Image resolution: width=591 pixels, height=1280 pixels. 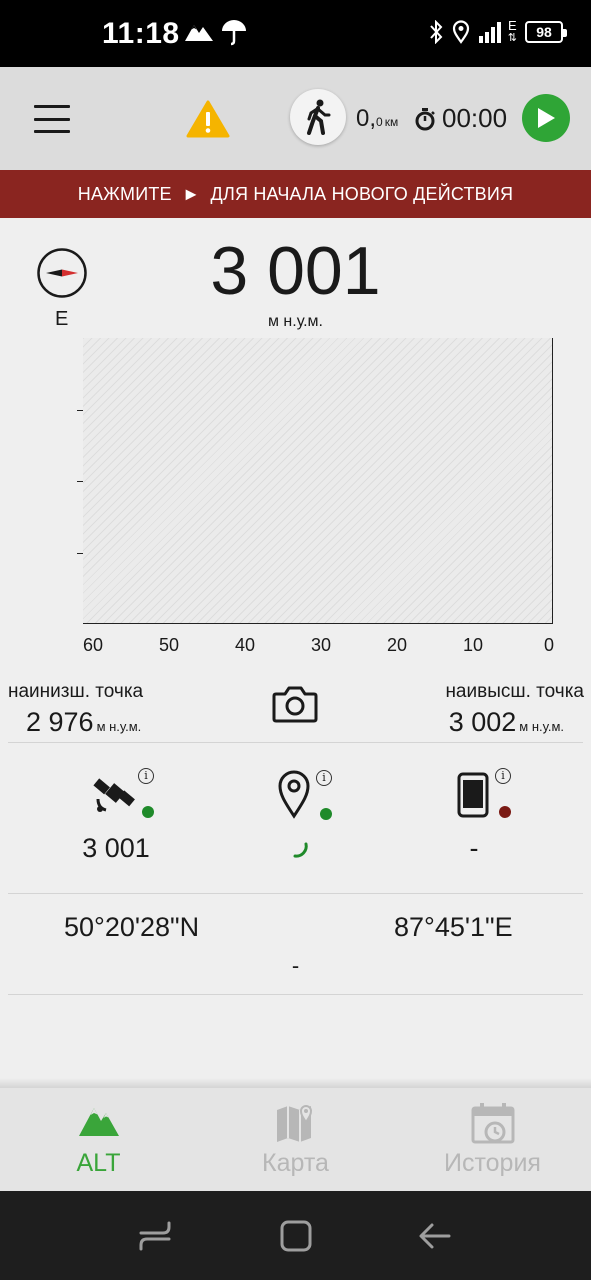 I want to click on barometer-altitude-source: i, so click(x=490, y=796).